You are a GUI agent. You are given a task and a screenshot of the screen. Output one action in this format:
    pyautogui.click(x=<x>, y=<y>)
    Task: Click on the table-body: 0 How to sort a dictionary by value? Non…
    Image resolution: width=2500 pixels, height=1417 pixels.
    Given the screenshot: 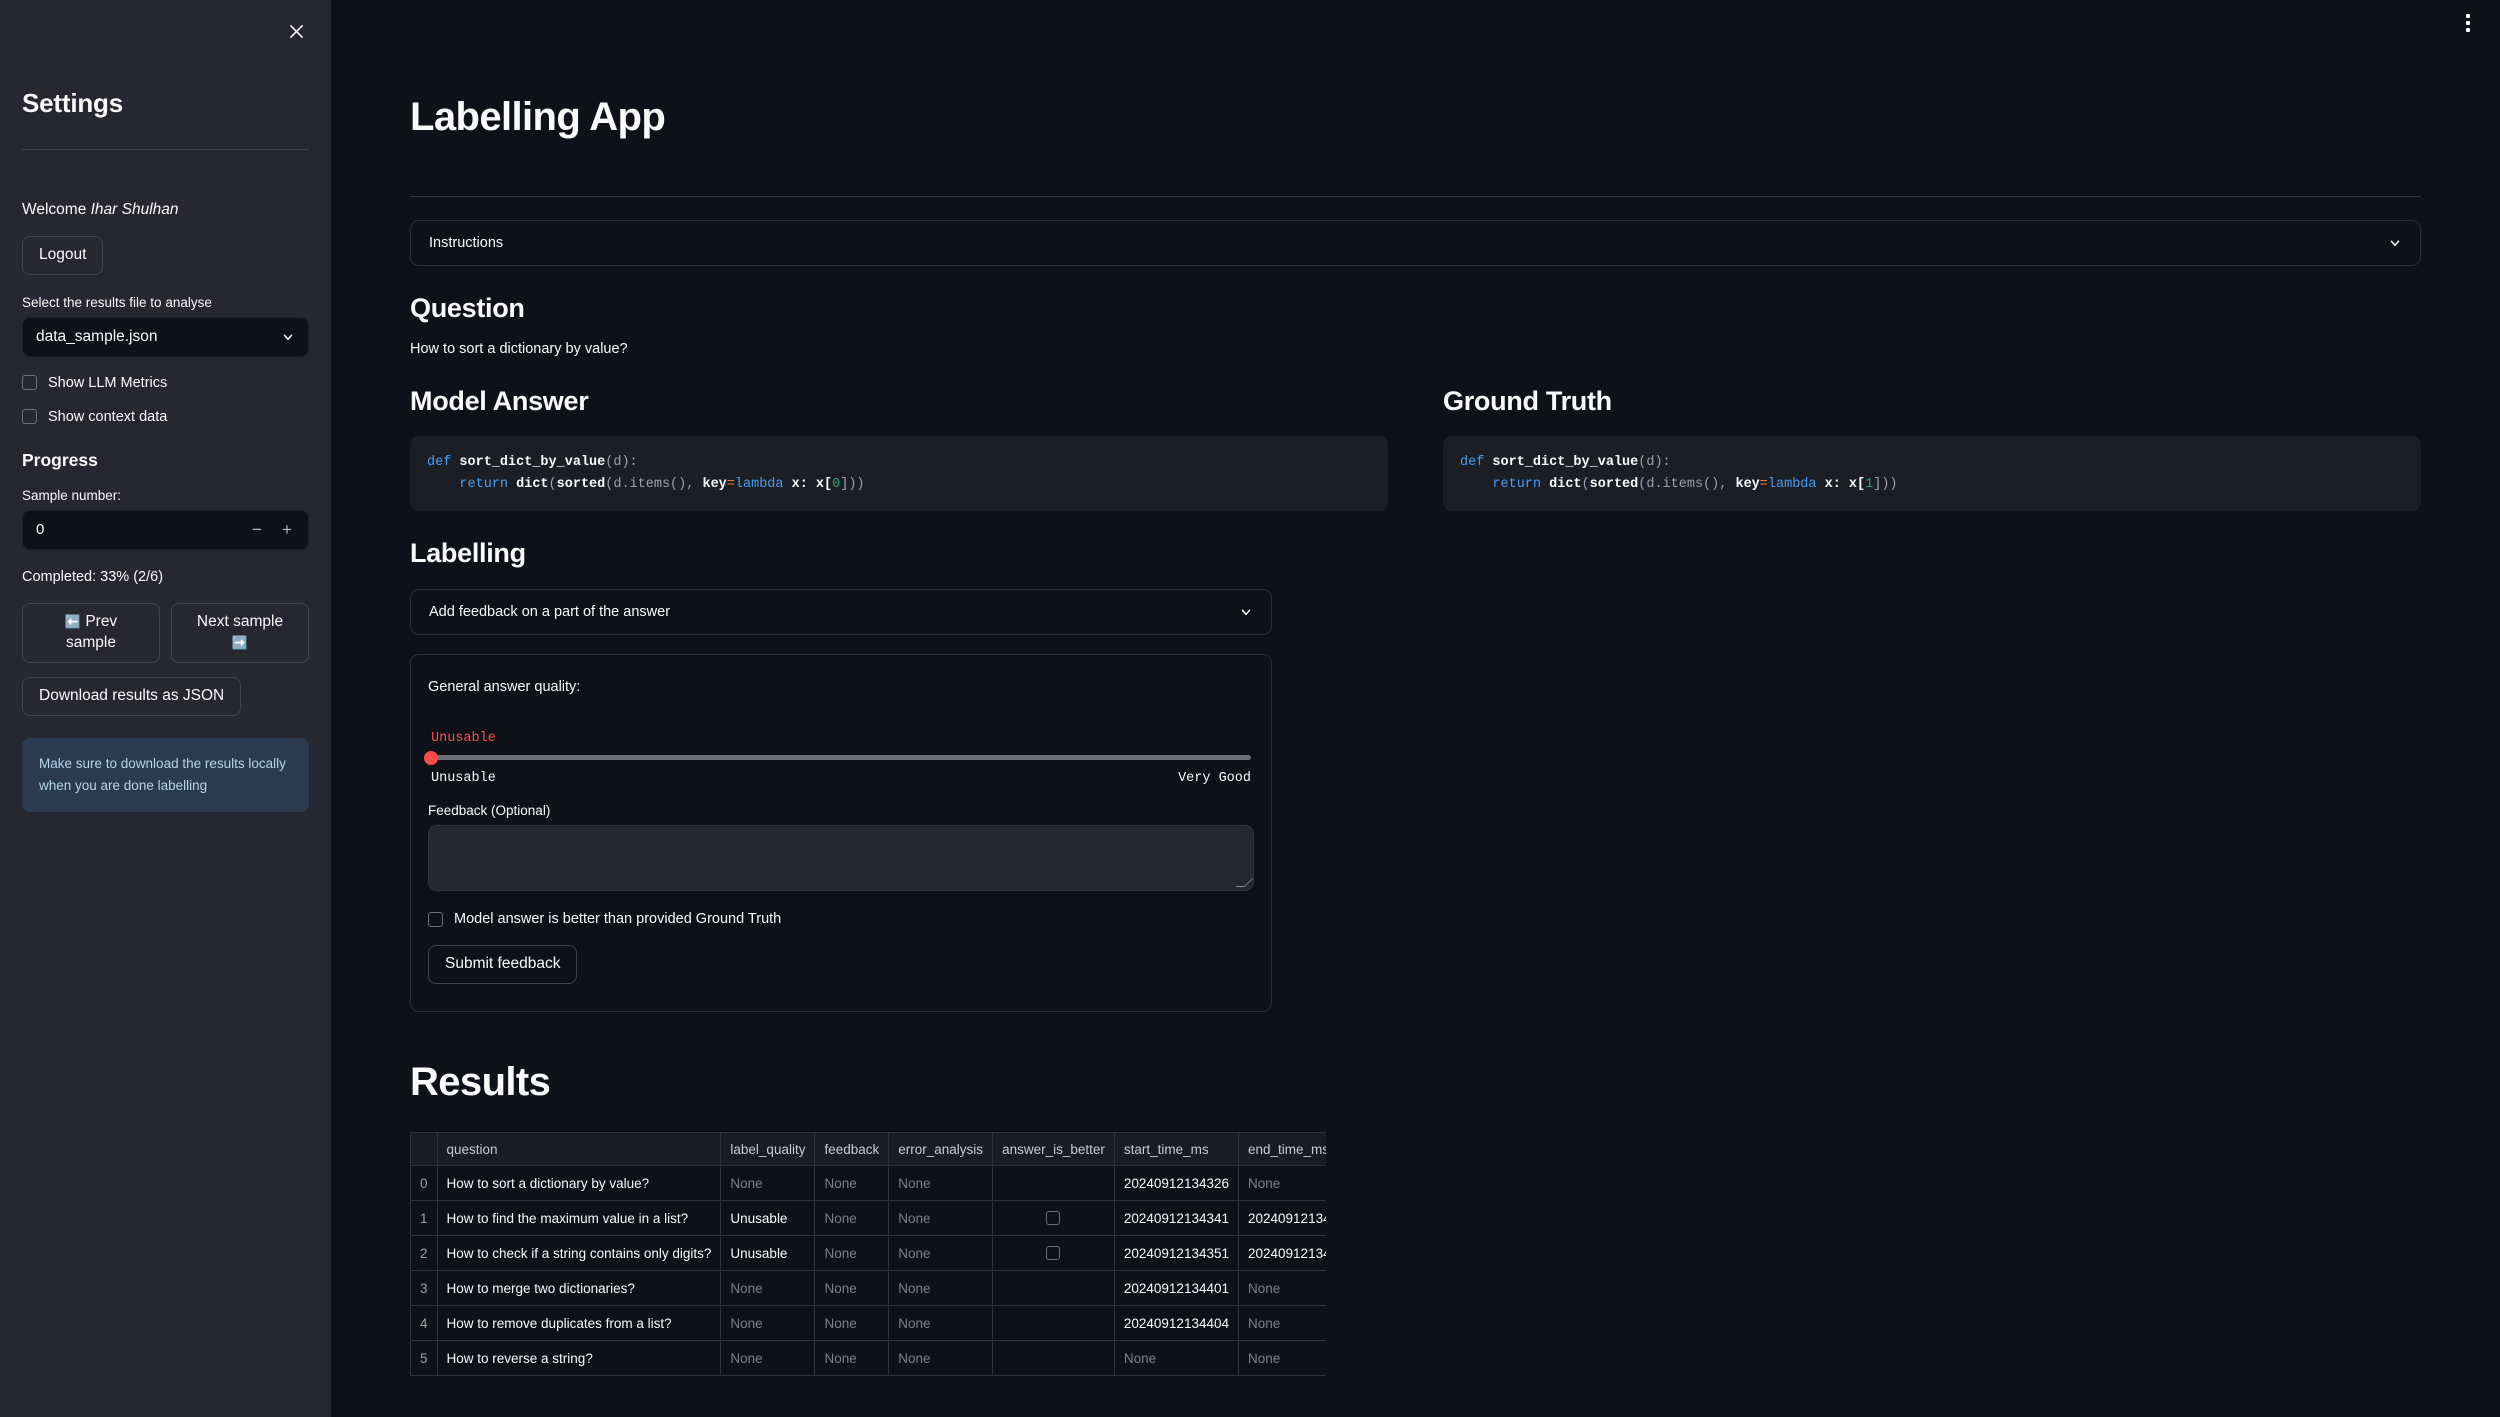 What is the action you would take?
    pyautogui.click(x=868, y=1271)
    